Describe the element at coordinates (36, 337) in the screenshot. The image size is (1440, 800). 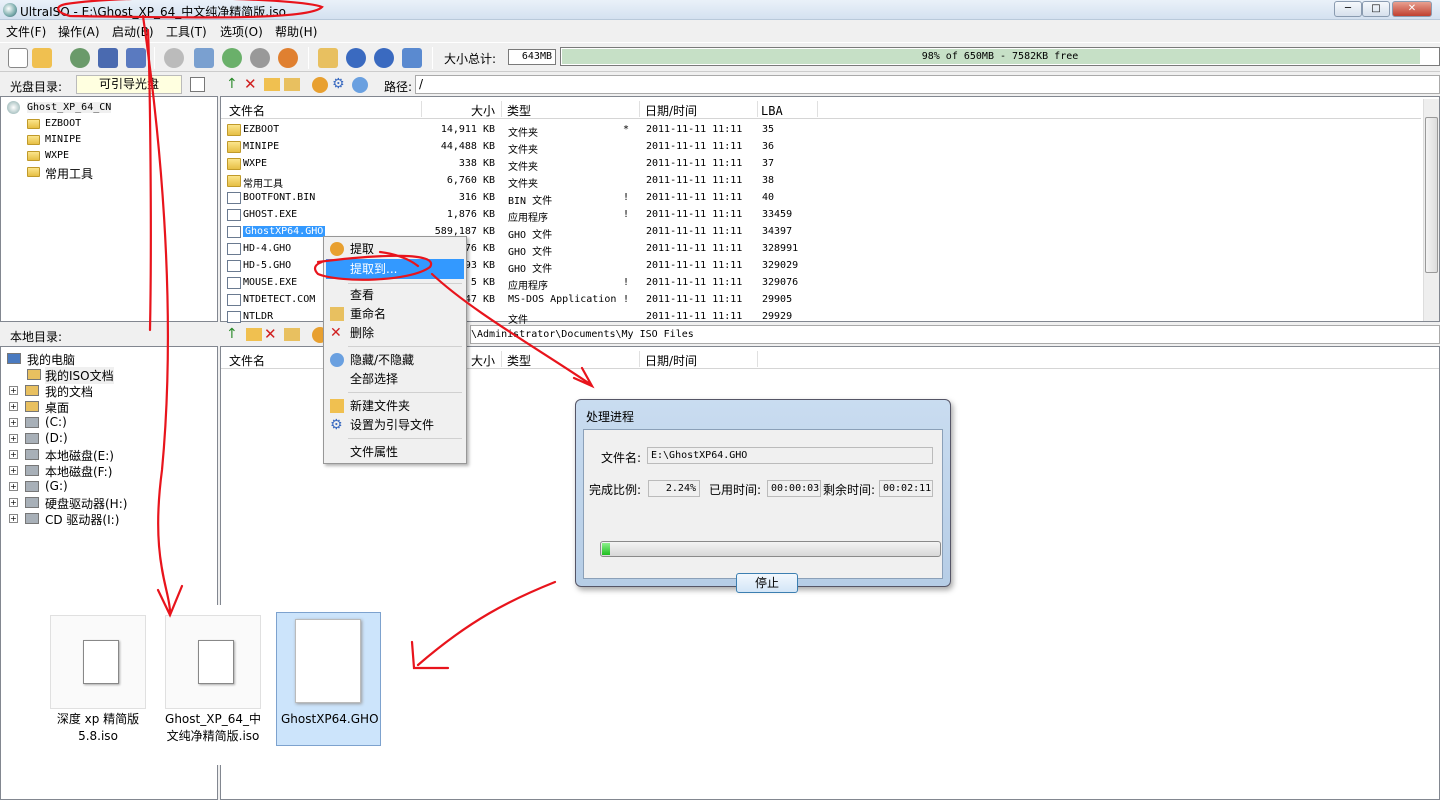
I see `local-dir-label: 本地目录:` at that location.